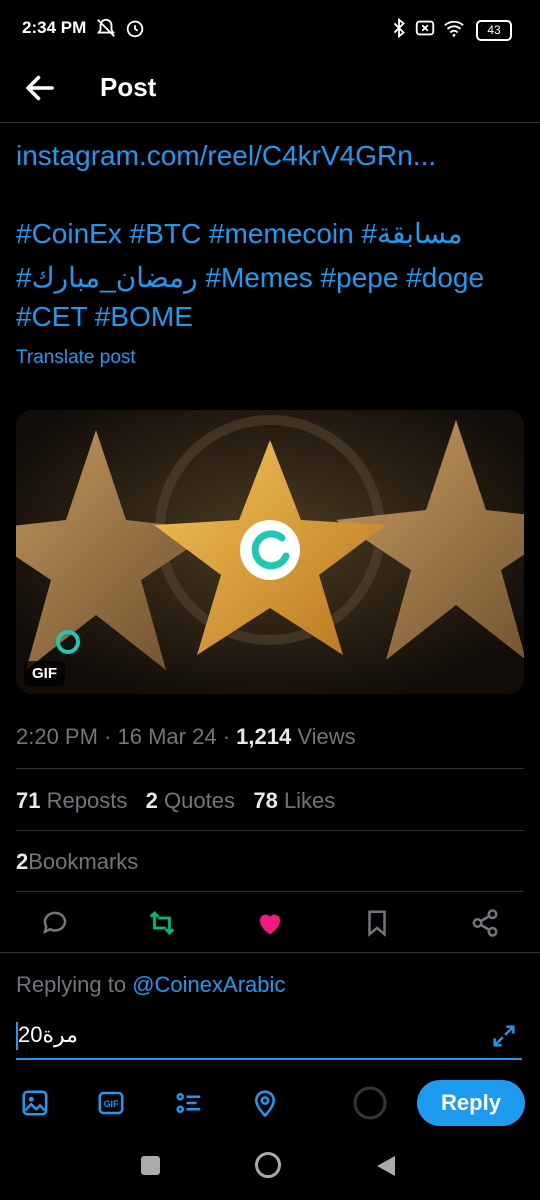 The height and width of the screenshot is (1200, 540). I want to click on gif-badge: GIF, so click(44, 673).